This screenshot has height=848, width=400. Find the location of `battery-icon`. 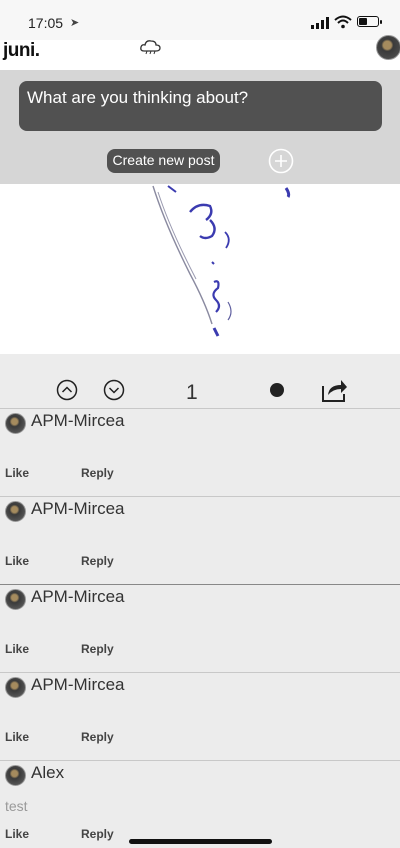

battery-icon is located at coordinates (369, 21).